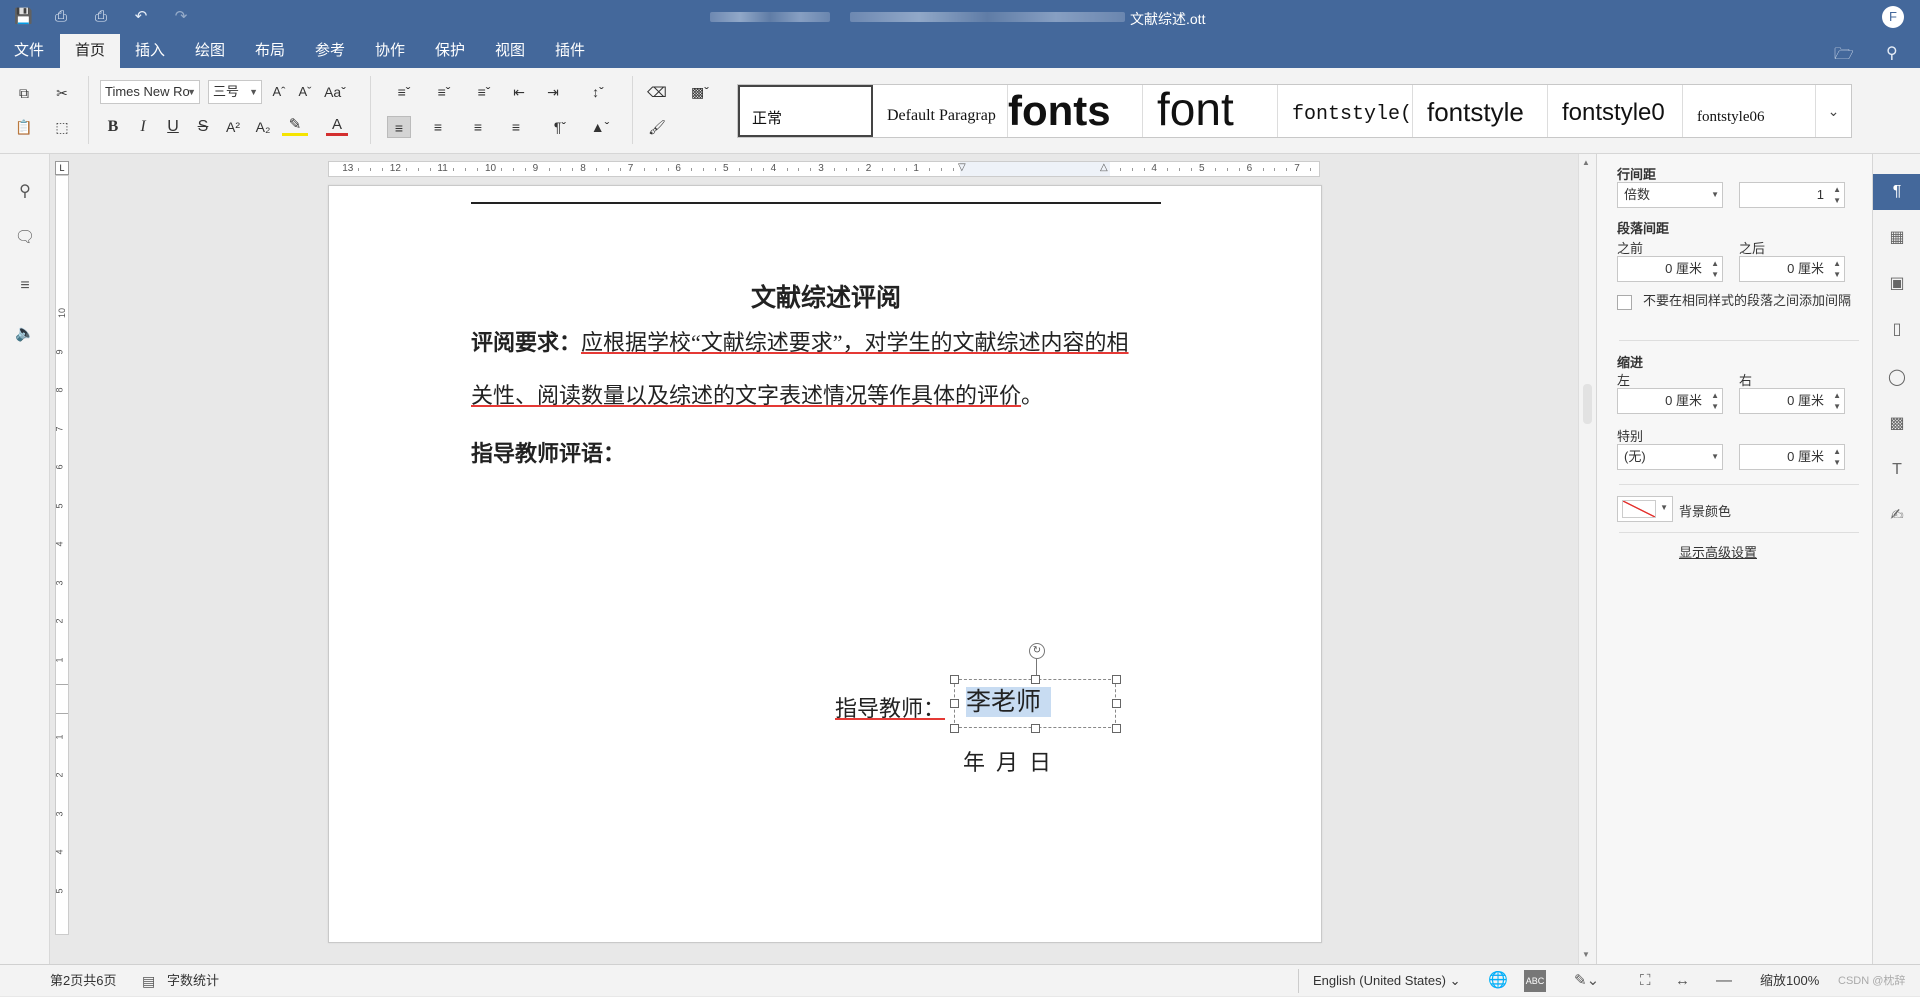  I want to click on menu-home: 首页, so click(90, 51).